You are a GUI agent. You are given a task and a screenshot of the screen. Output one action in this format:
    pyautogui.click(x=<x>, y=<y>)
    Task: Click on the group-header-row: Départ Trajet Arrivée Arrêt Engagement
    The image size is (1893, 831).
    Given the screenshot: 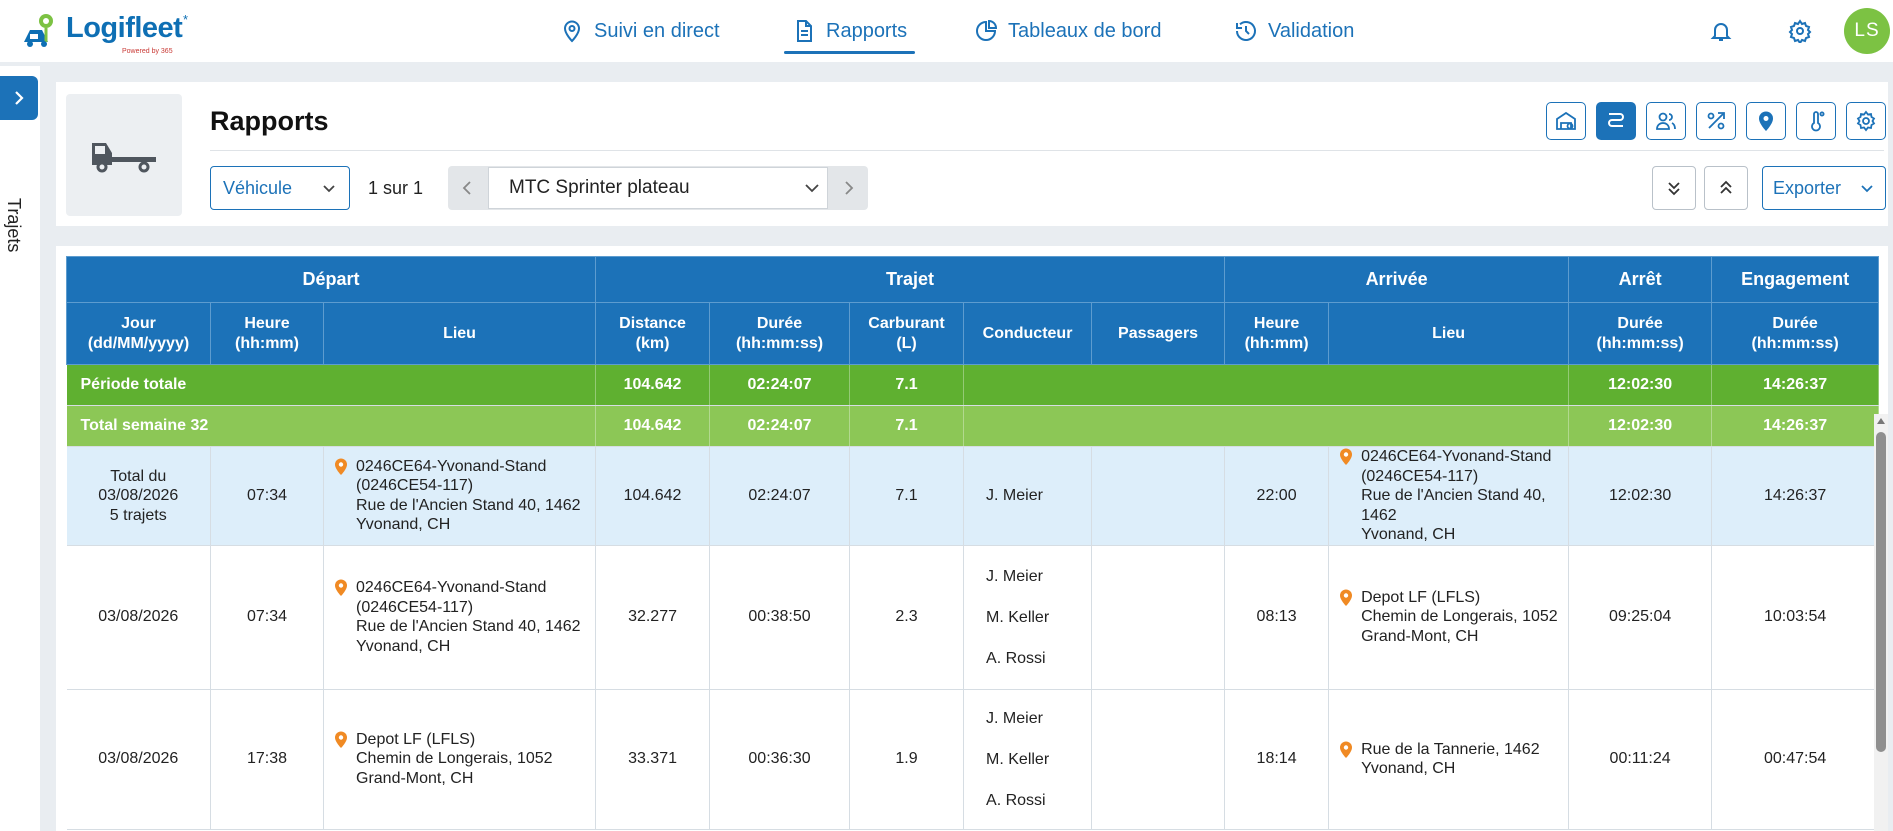 What is the action you would take?
    pyautogui.click(x=972, y=279)
    